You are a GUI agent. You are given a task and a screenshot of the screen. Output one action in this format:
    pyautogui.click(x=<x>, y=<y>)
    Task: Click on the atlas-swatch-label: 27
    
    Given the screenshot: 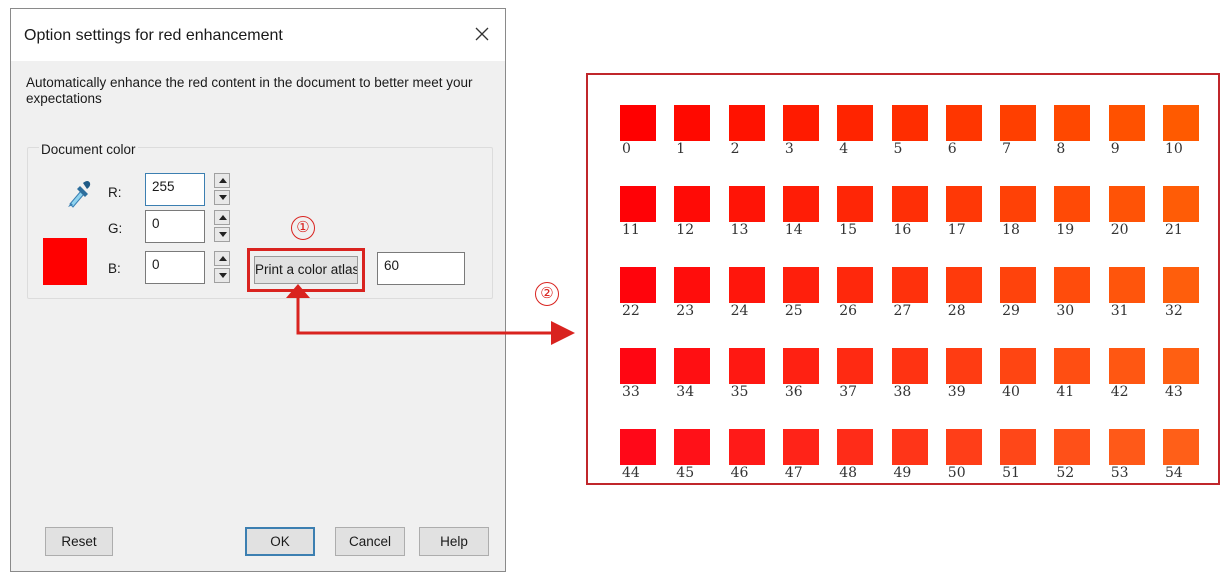 What is the action you would take?
    pyautogui.click(x=902, y=311)
    